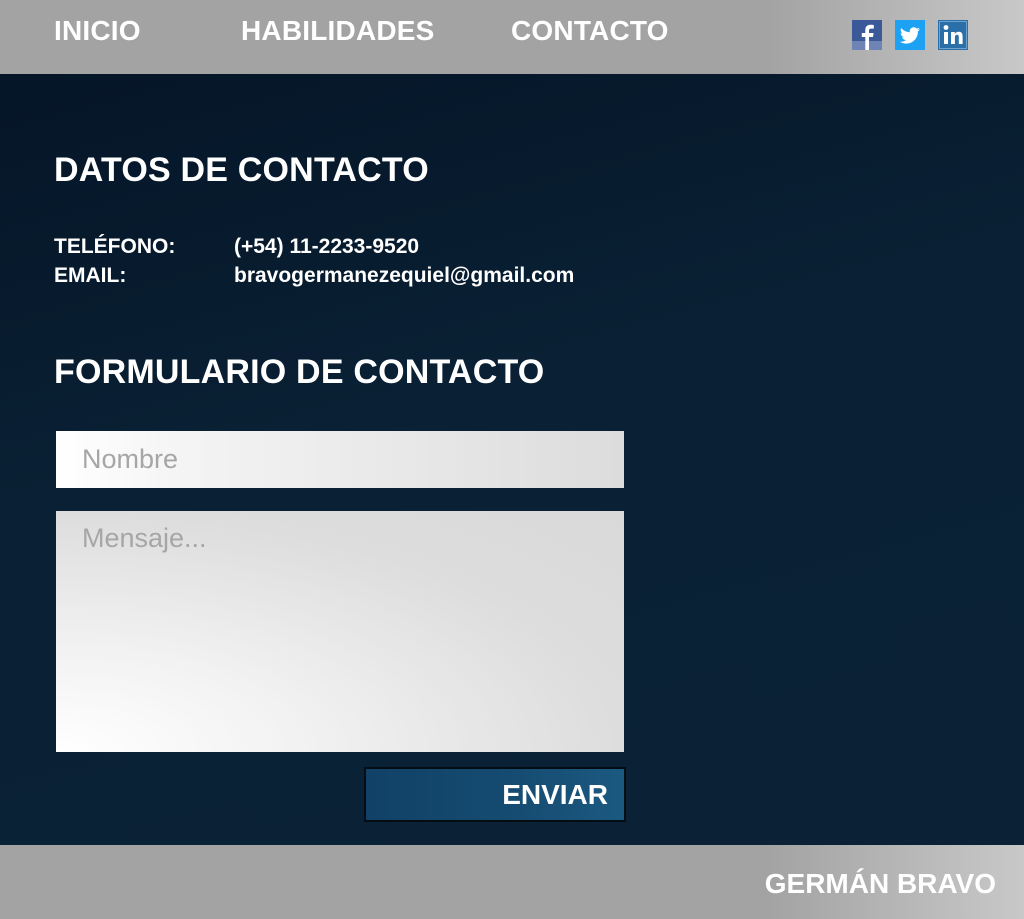 The height and width of the screenshot is (919, 1024). I want to click on email-label: EMAIL:, so click(90, 275).